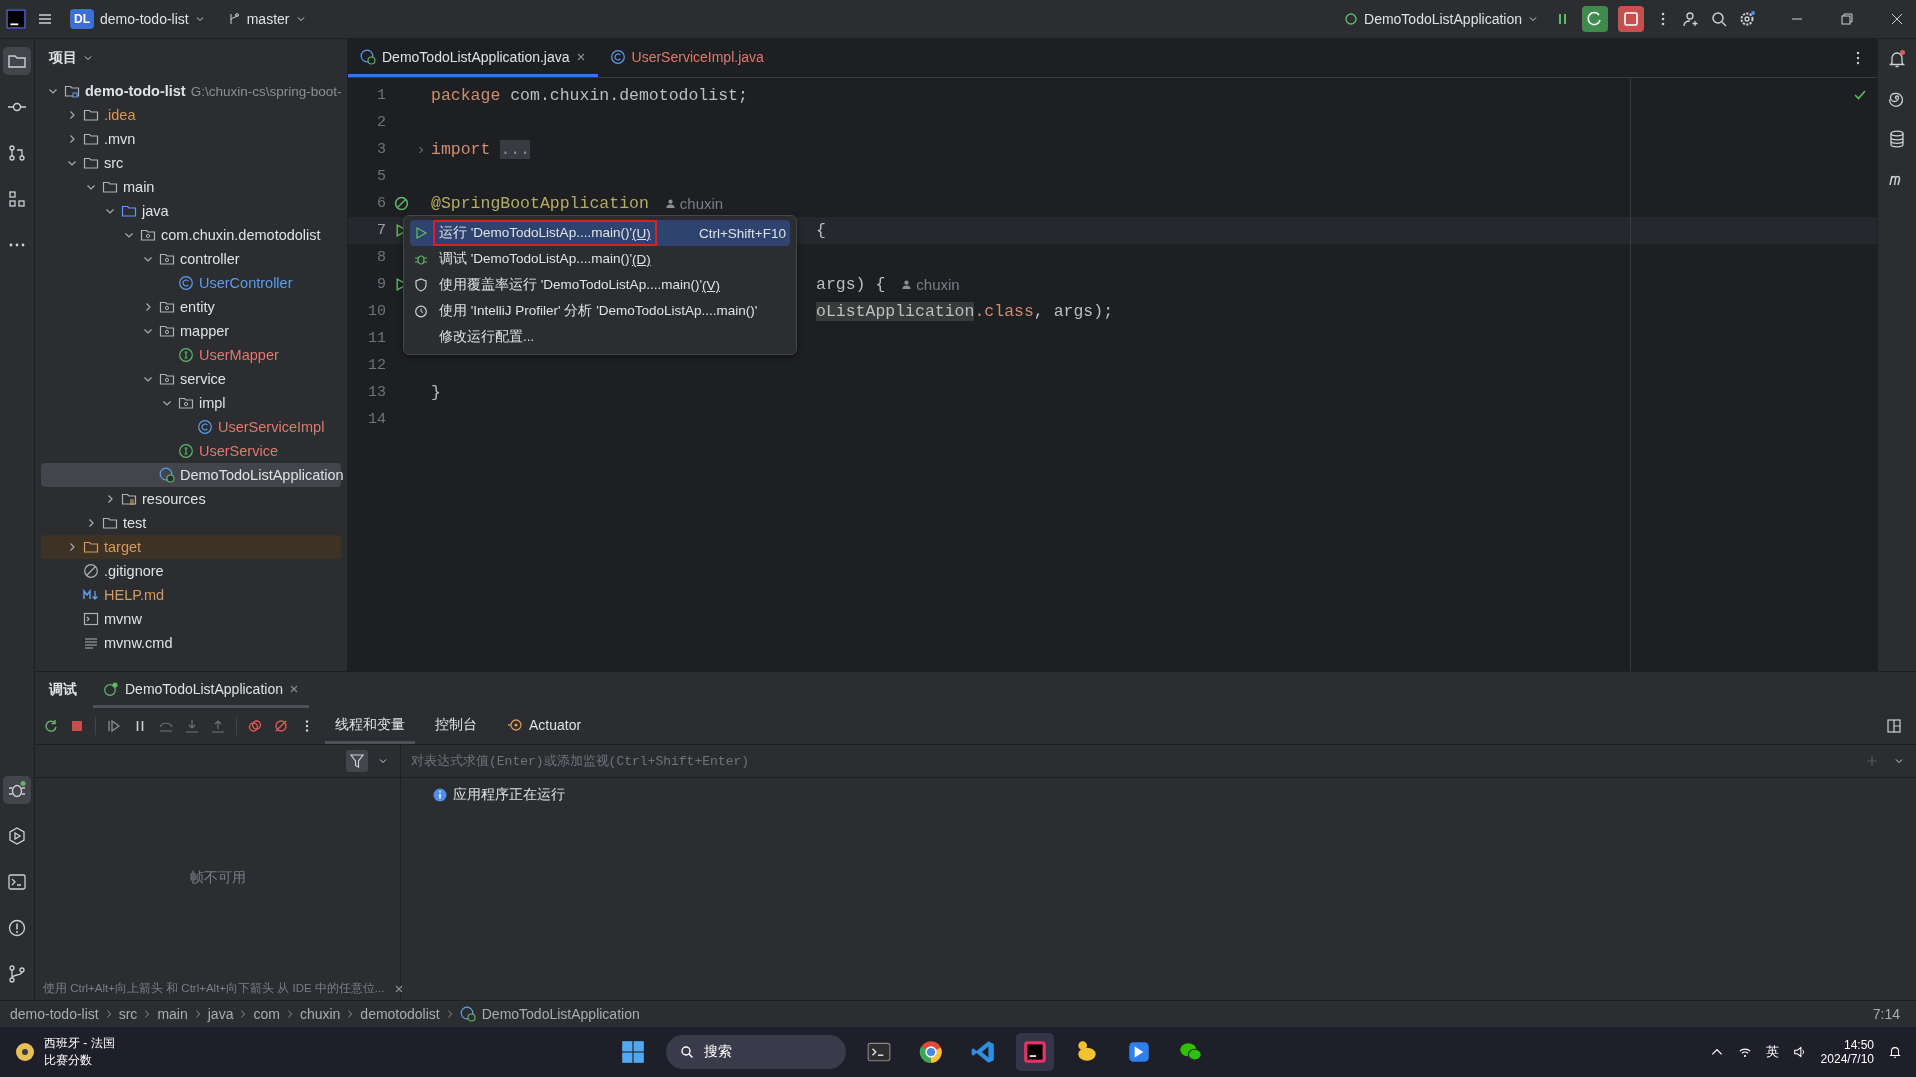 This screenshot has width=1916, height=1077. I want to click on editor-tab: UserServiceImpl.java, so click(686, 58).